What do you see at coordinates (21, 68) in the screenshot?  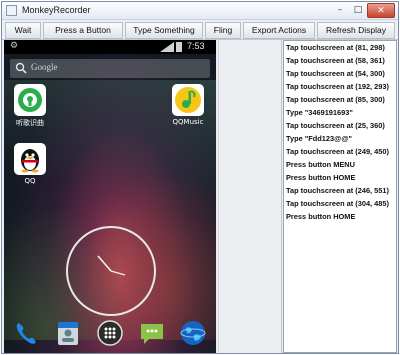 I see `search-icon` at bounding box center [21, 68].